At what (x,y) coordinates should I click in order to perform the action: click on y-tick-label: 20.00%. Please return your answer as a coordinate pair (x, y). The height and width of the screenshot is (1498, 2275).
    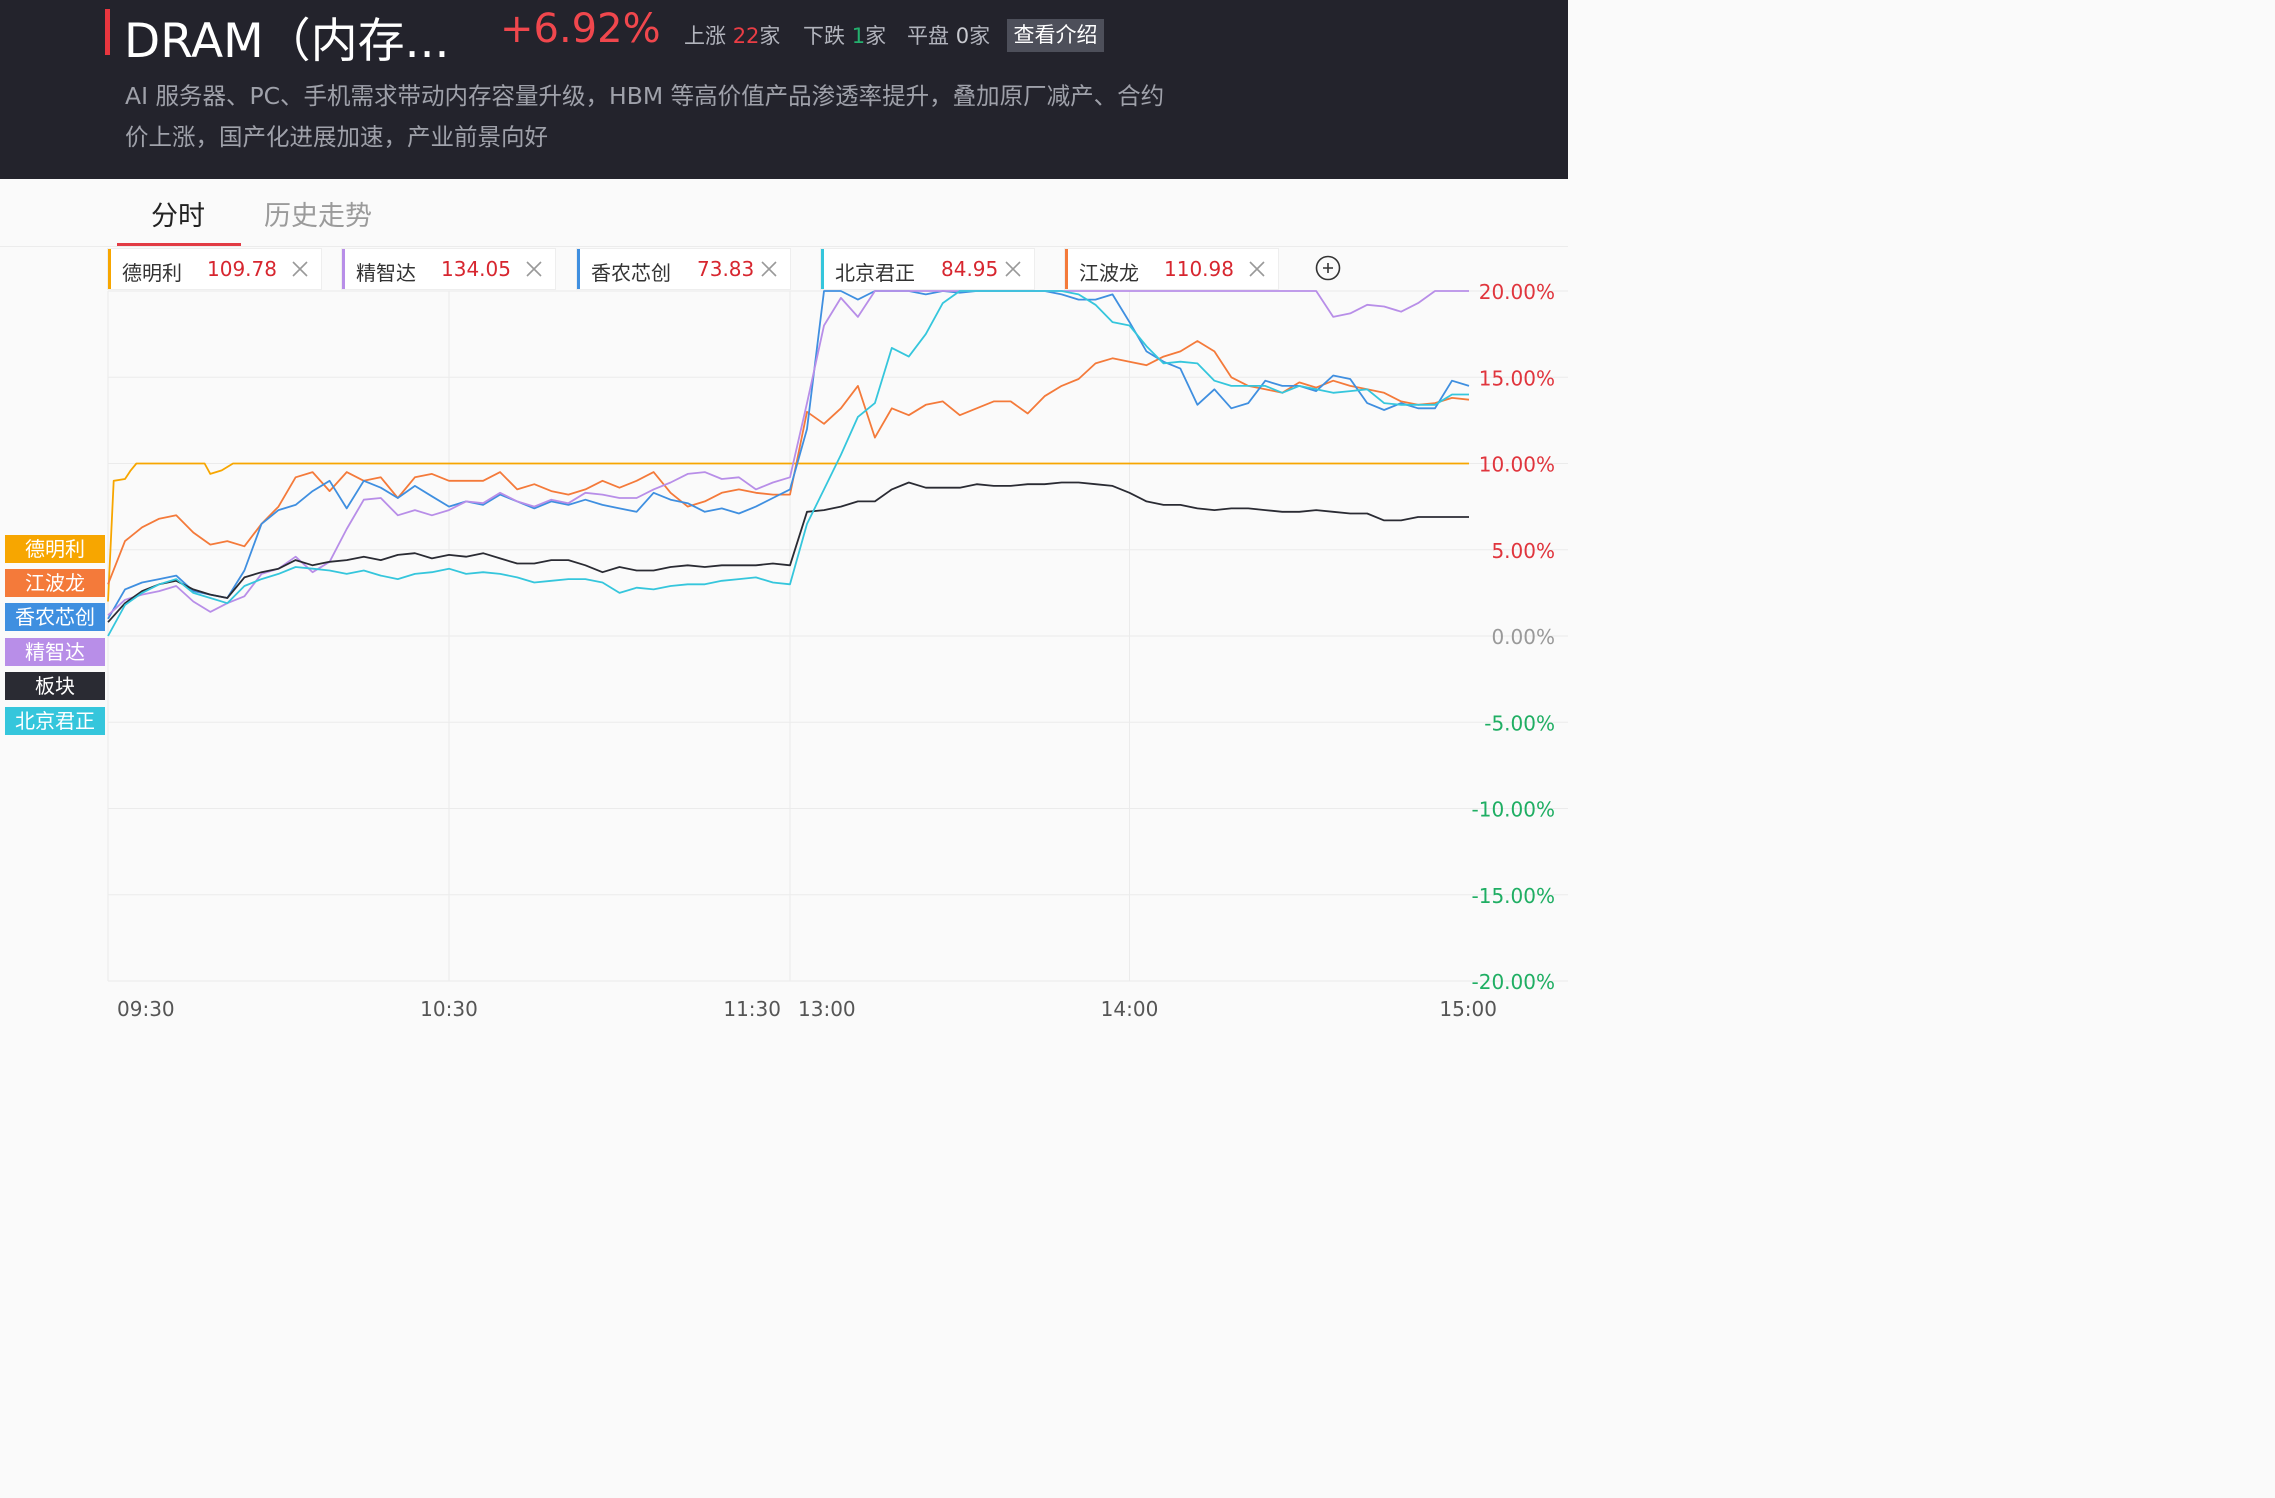
    Looking at the image, I should click on (1517, 292).